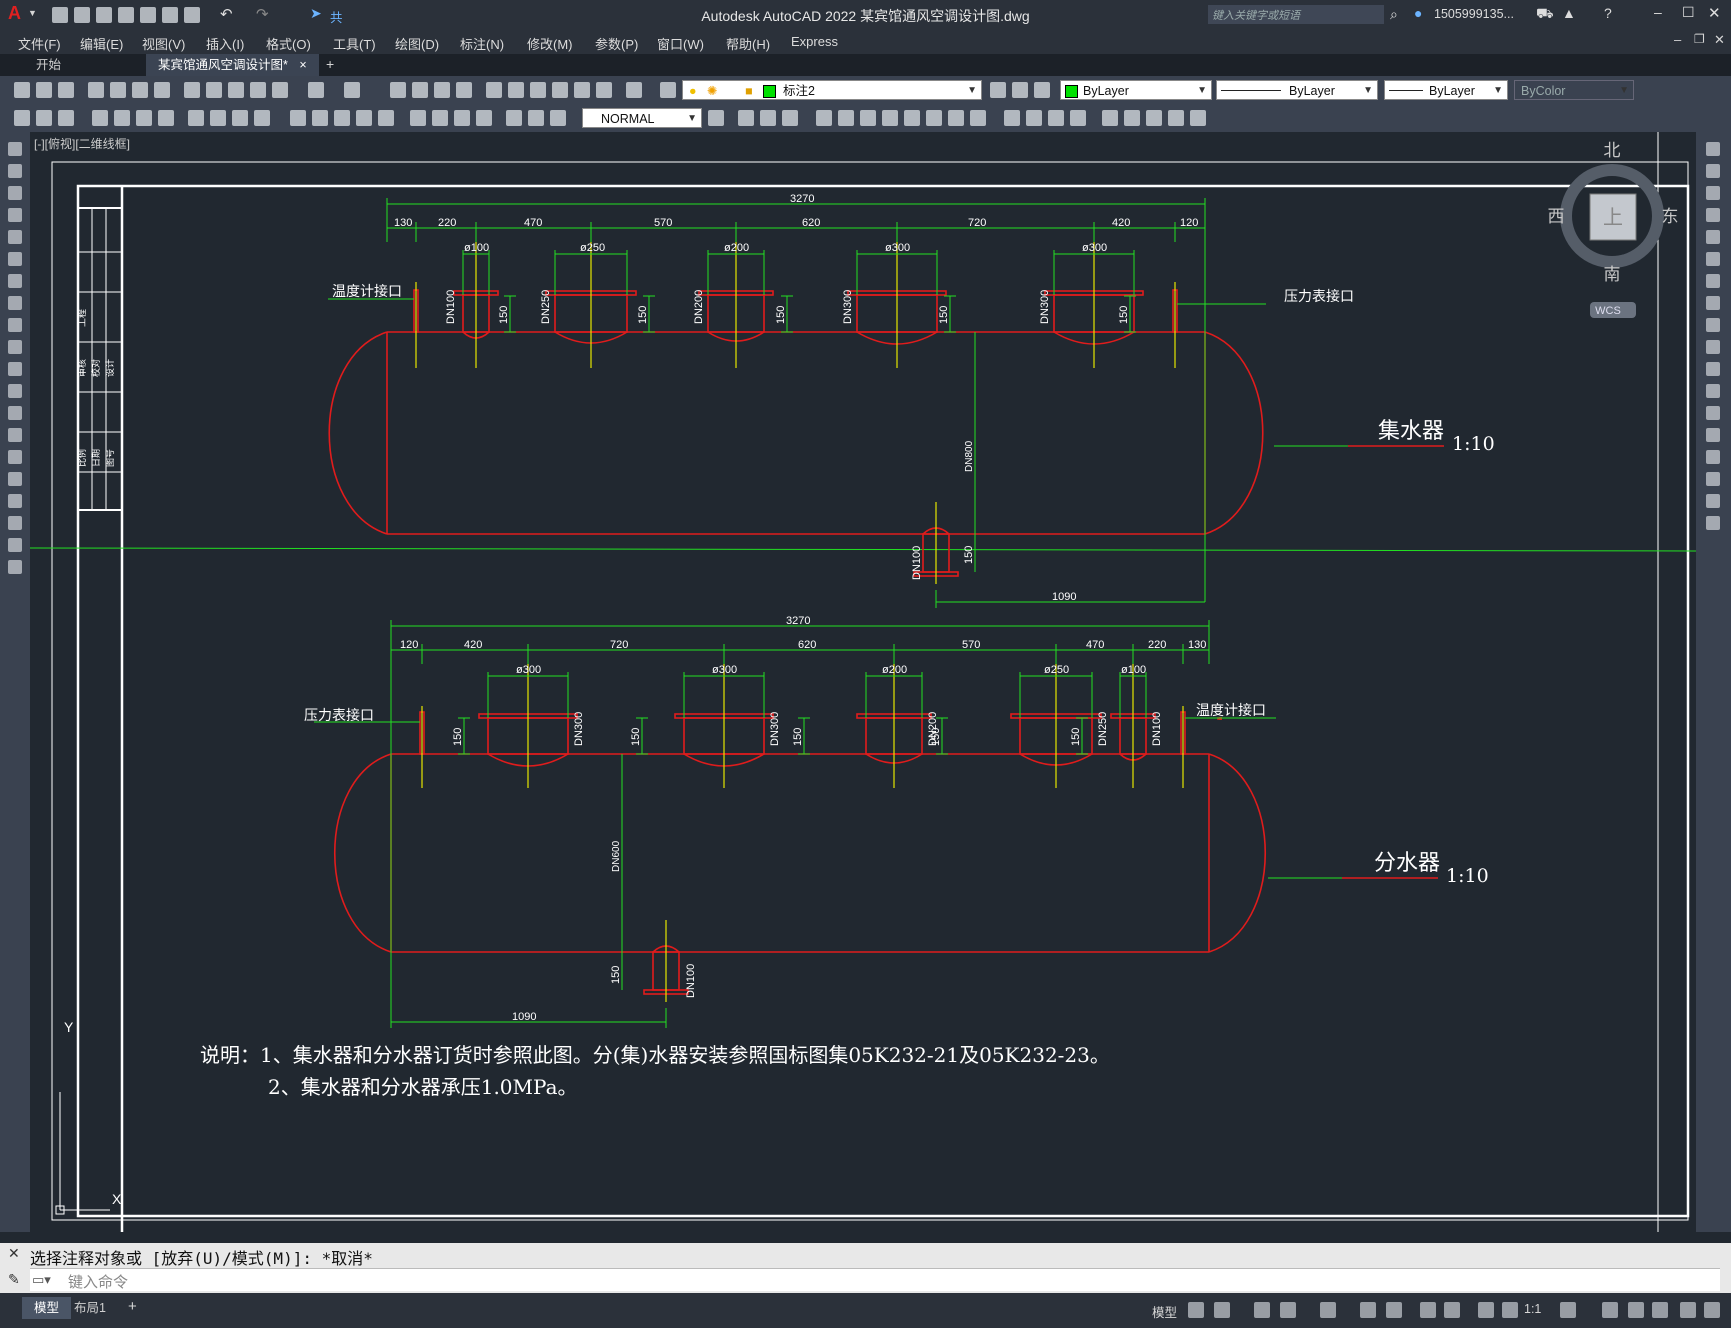 The height and width of the screenshot is (1328, 1731). I want to click on menu-format: 格式(O), so click(288, 43).